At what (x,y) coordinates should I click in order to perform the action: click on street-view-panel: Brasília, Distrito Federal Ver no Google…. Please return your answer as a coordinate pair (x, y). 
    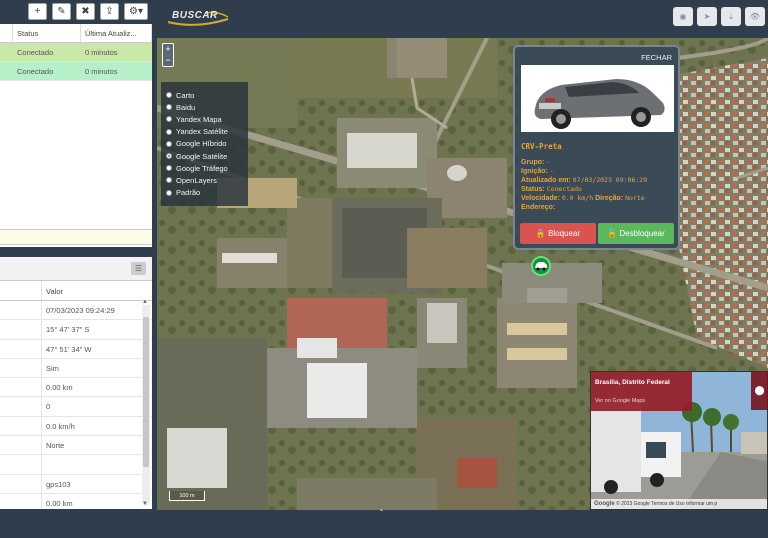
    Looking at the image, I should click on (679, 440).